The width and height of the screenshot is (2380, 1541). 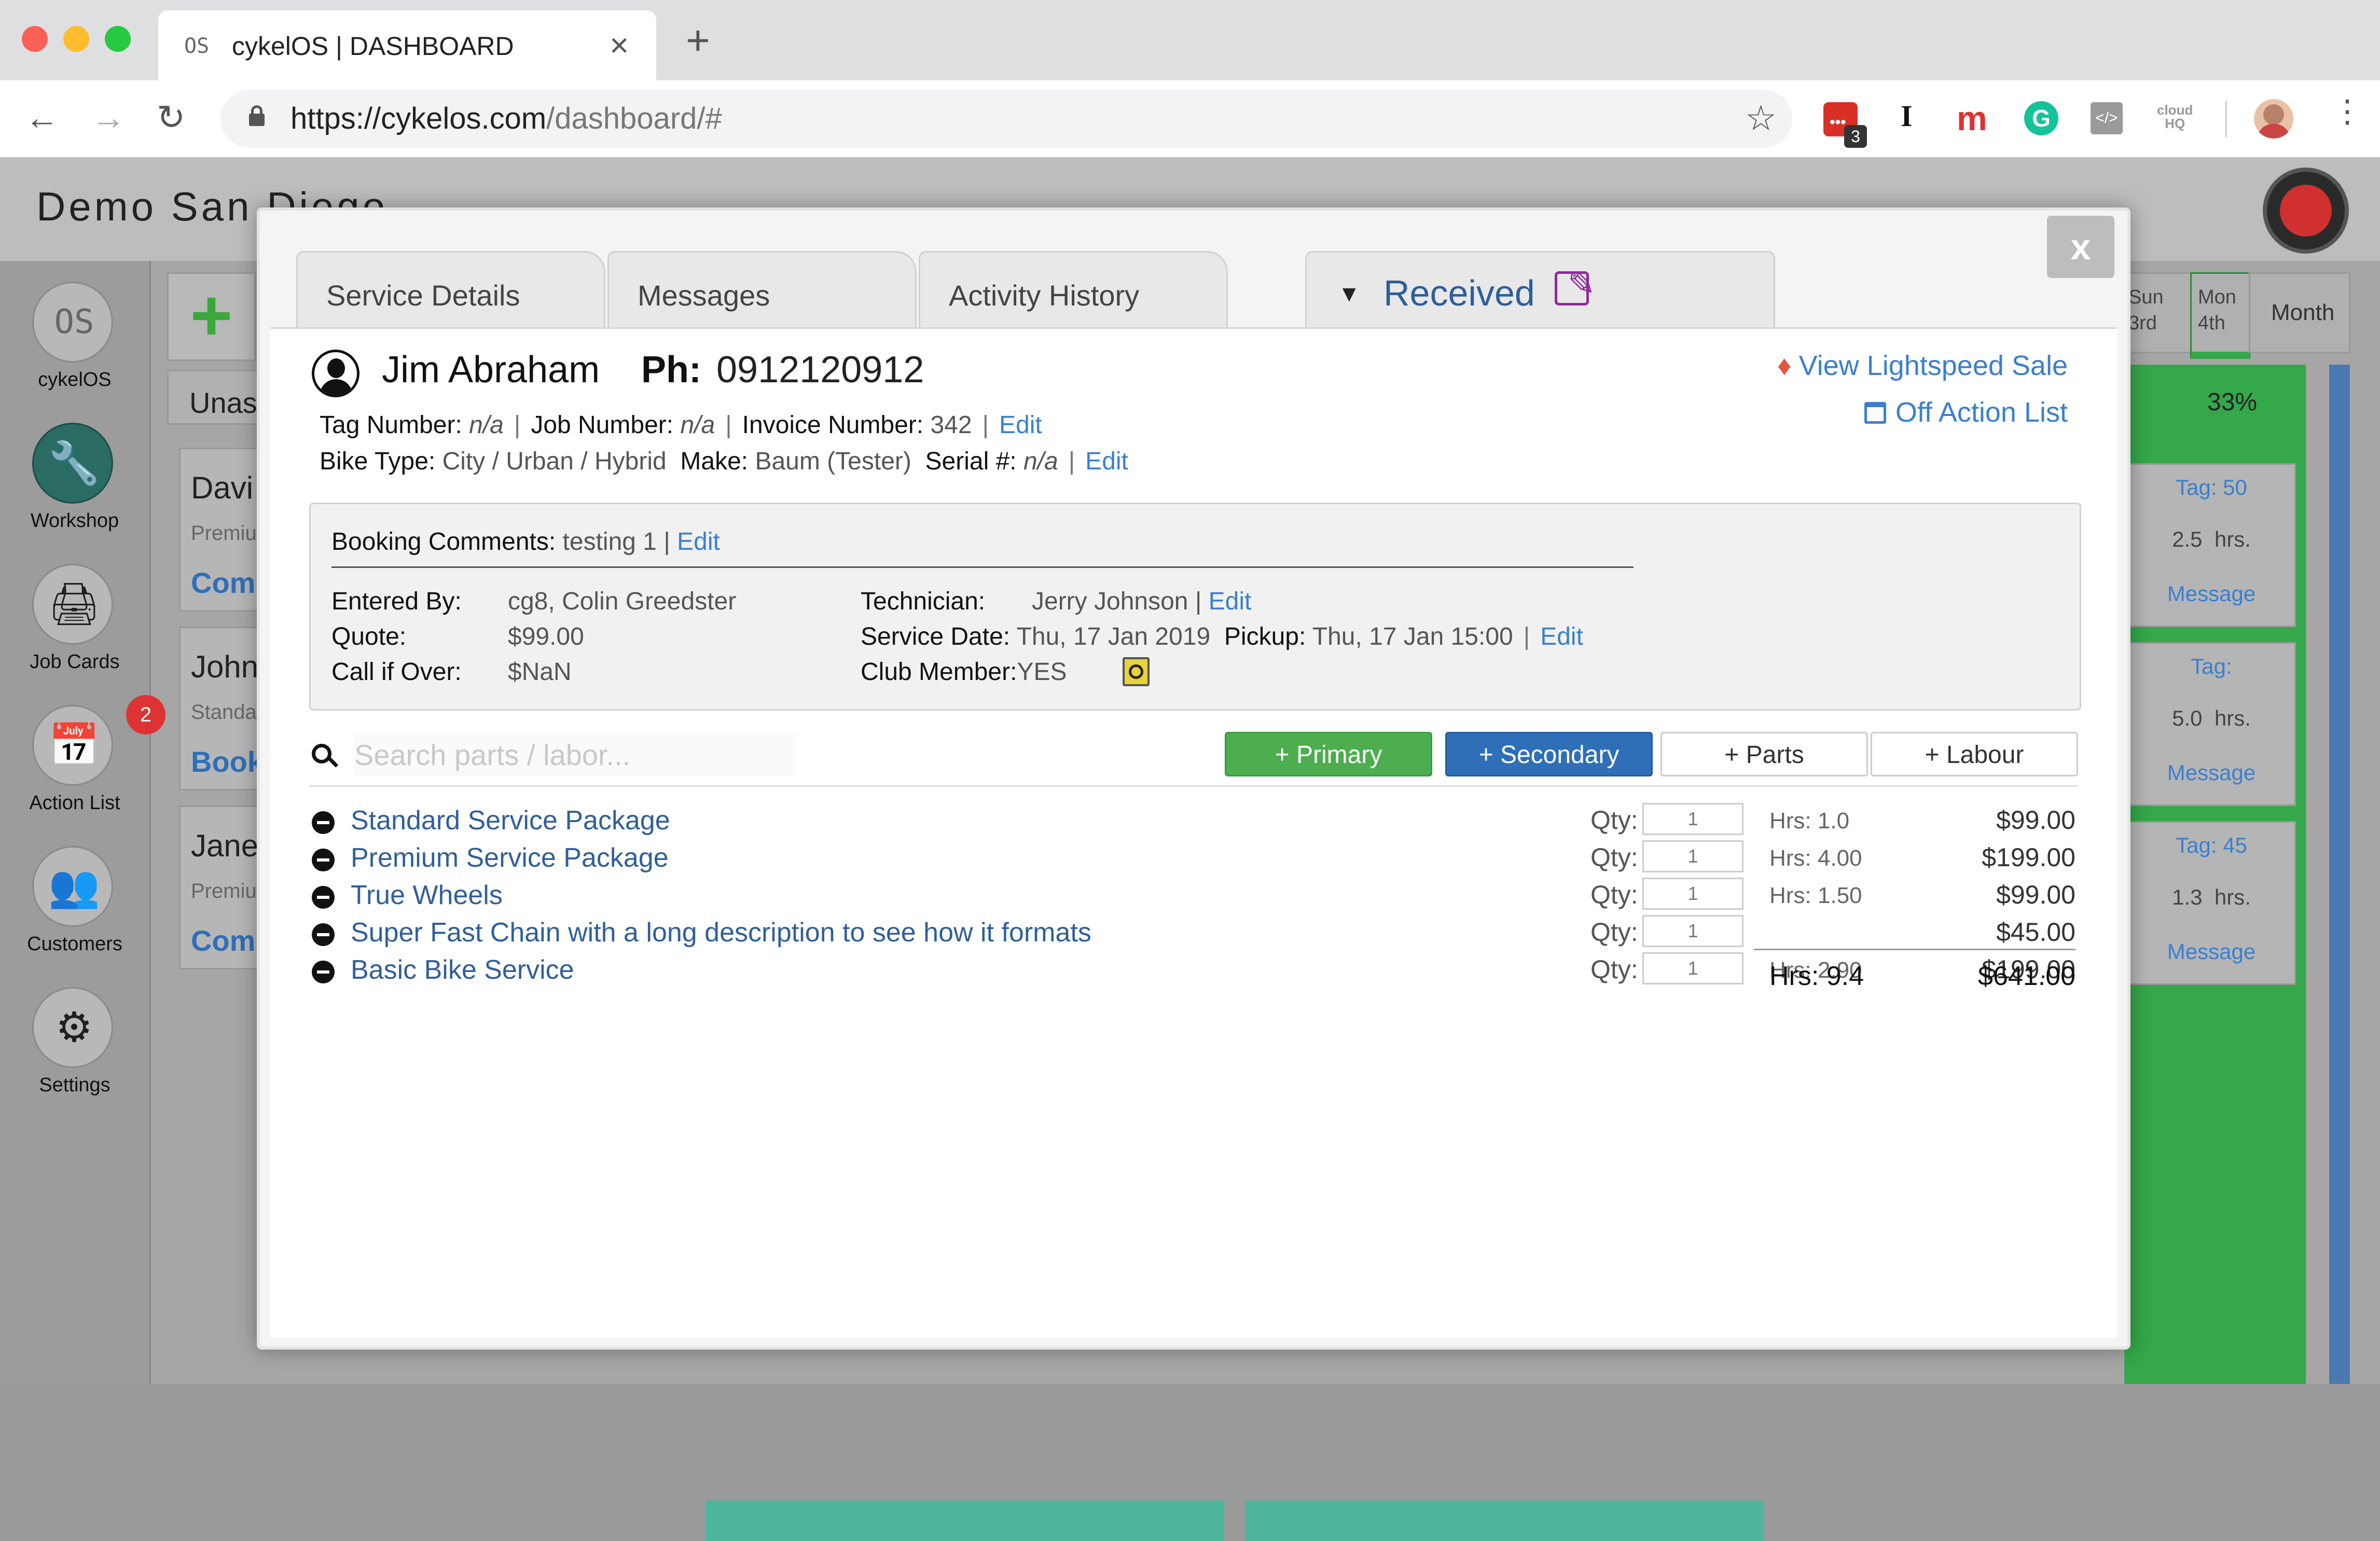 What do you see at coordinates (2035, 895) in the screenshot?
I see `line-item-price: $99.00` at bounding box center [2035, 895].